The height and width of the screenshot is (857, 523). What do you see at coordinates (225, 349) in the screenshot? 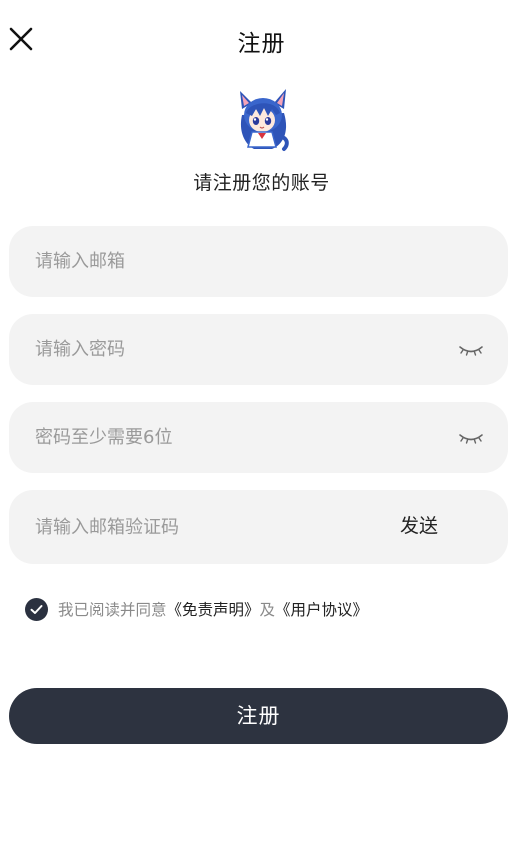
I see `password-input` at bounding box center [225, 349].